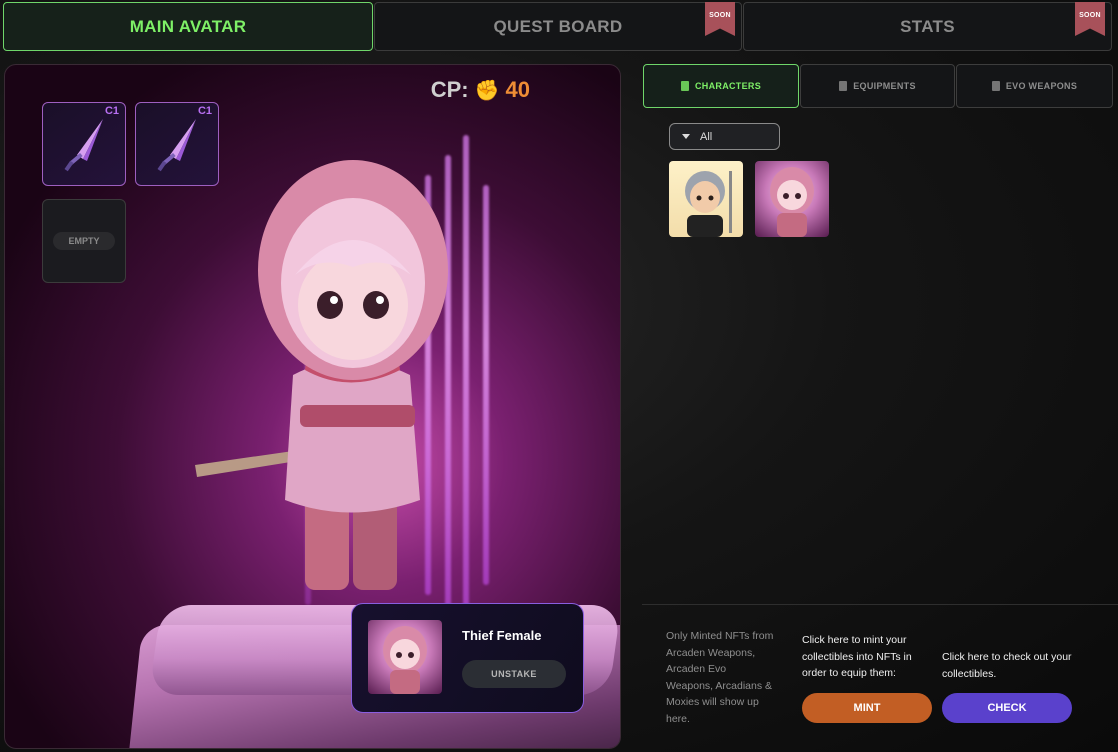 The height and width of the screenshot is (752, 1118). I want to click on tab-quest-board-label: QUEST BOARD, so click(558, 26).